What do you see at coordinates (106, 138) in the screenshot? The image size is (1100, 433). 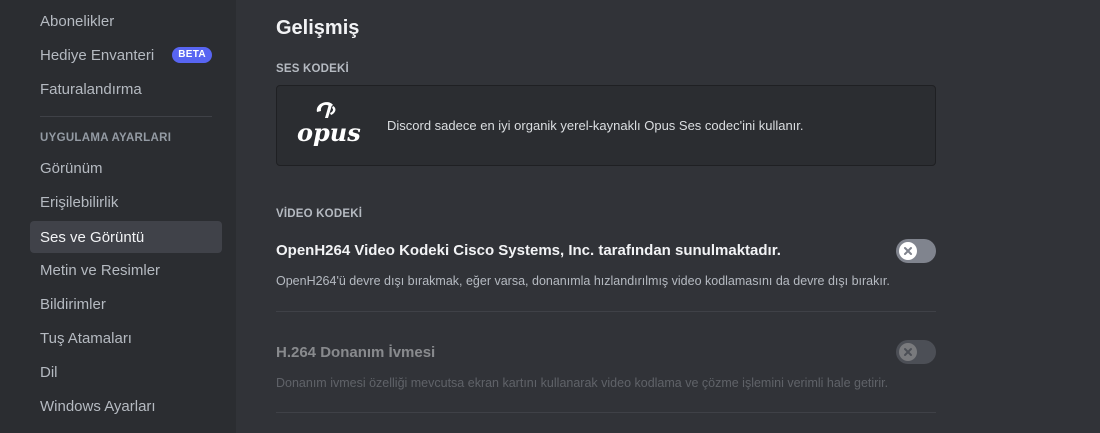 I see `sidebar-section-header: UYGULAMA AYARLARI` at bounding box center [106, 138].